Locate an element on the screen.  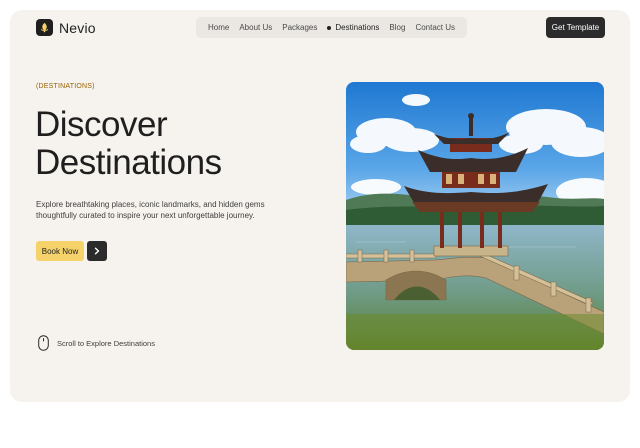
nav-item-blog: Blog is located at coordinates (397, 27).